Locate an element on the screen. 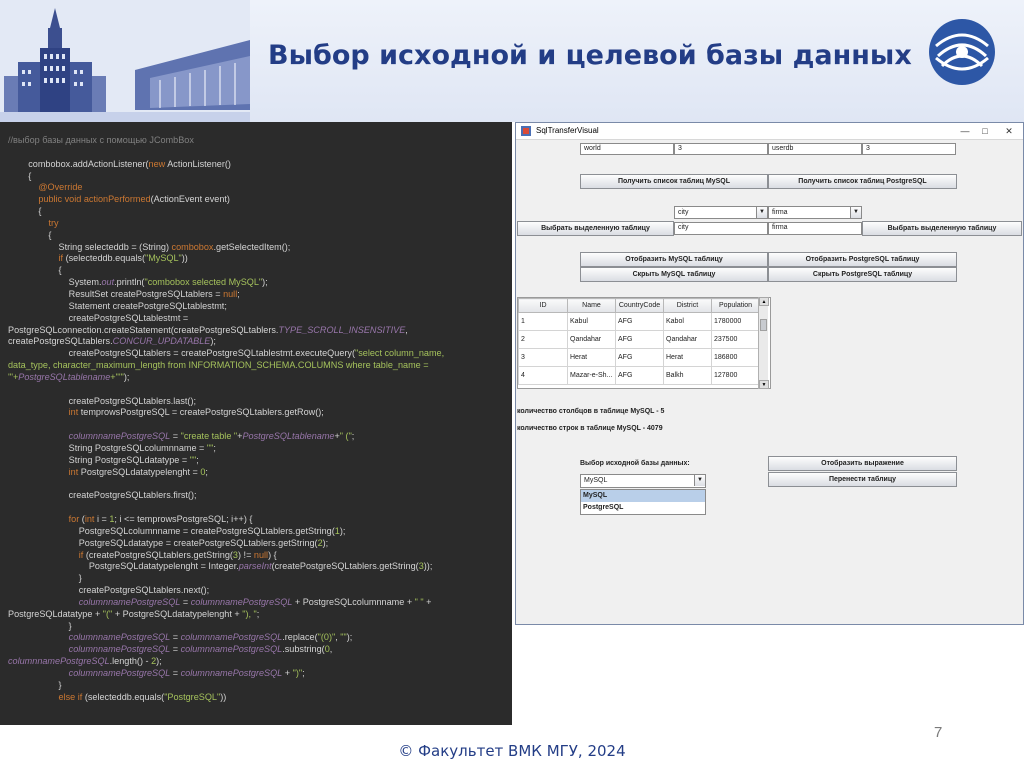 Image resolution: width=1024 pixels, height=767 pixels. source-db-combo: MySQL ▼ is located at coordinates (643, 481).